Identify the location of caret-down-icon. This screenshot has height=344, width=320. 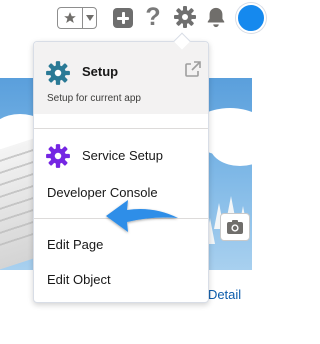
(89, 18).